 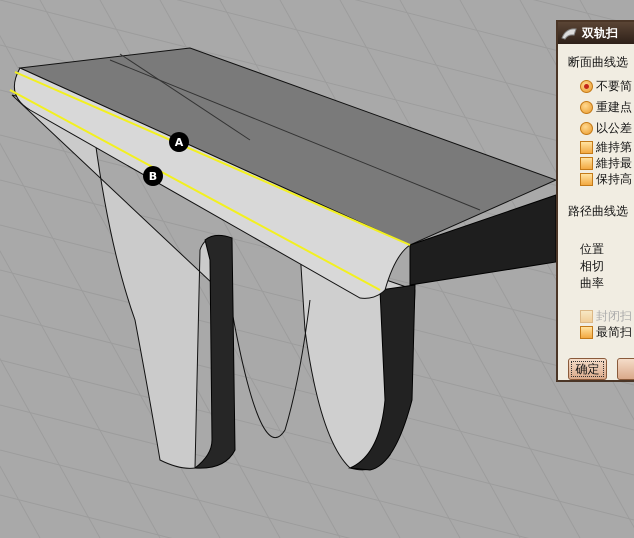 What do you see at coordinates (600, 33) in the screenshot?
I see `dialog-title: 双轨扫` at bounding box center [600, 33].